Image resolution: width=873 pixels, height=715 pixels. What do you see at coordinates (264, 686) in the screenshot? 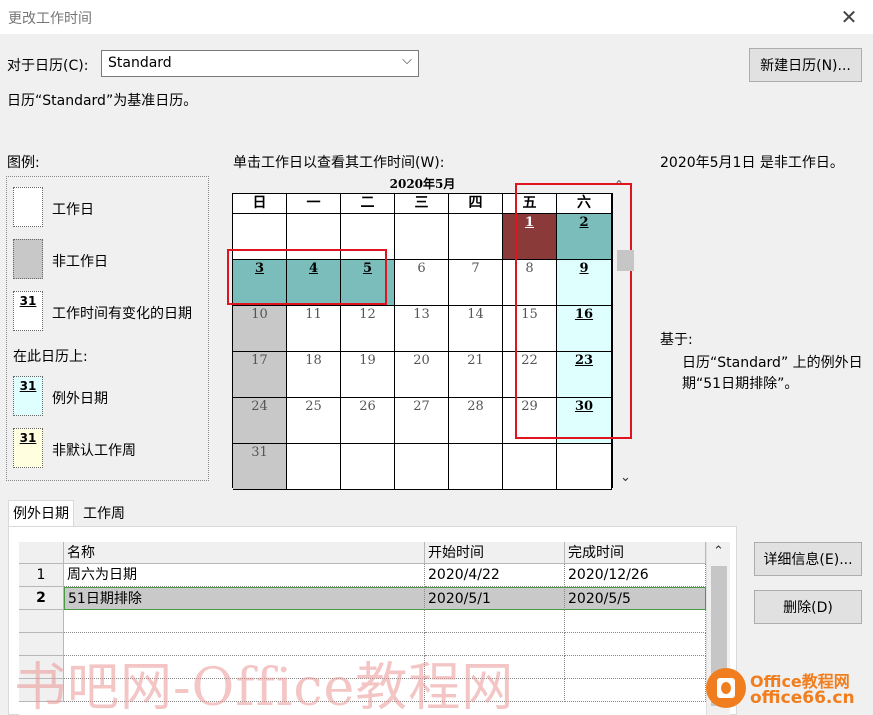
I see `watermark-text: 书吧网-Office教程网` at bounding box center [264, 686].